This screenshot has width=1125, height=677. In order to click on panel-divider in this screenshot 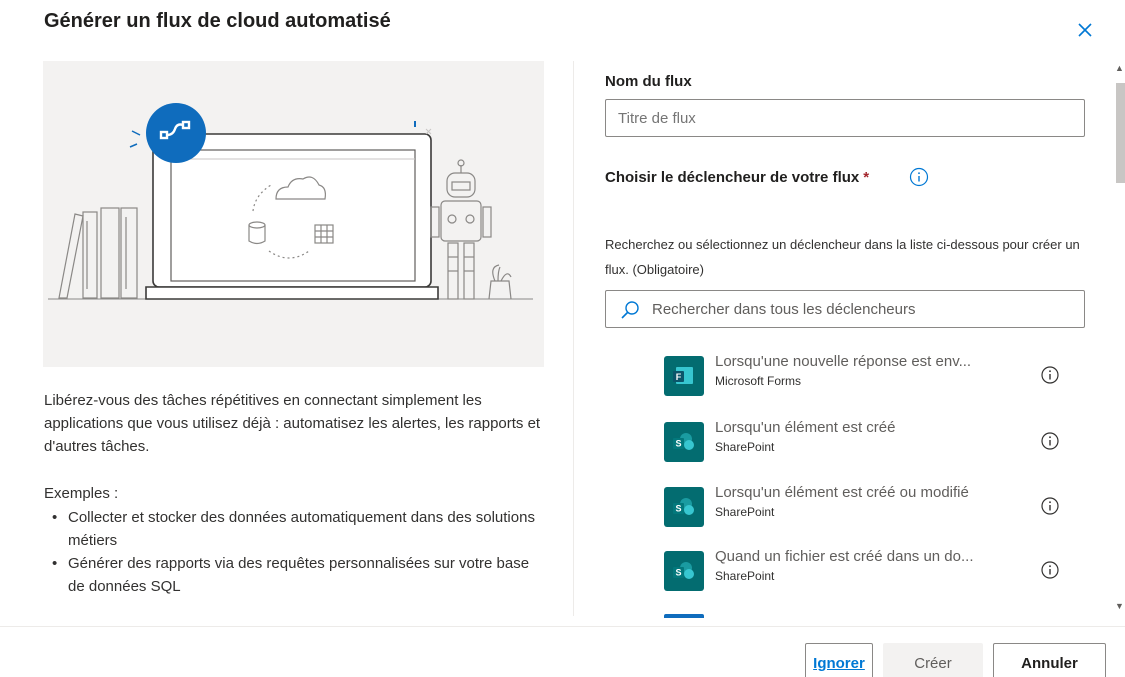, I will do `click(573, 338)`.